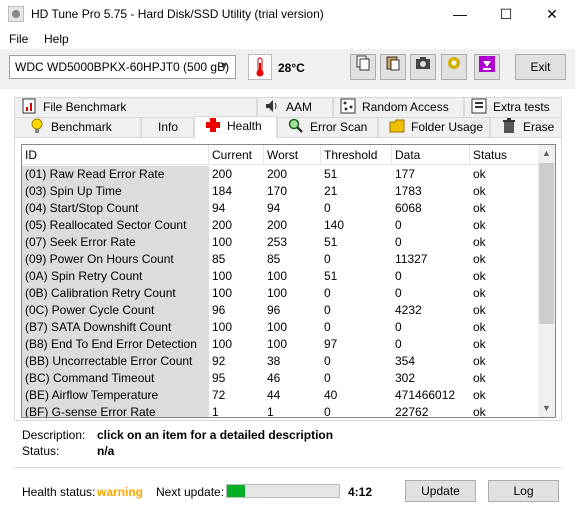 Image resolution: width=575 pixels, height=509 pixels. Describe the element at coordinates (546, 408) in the screenshot. I see `scroll-down-icon: ▼` at that location.